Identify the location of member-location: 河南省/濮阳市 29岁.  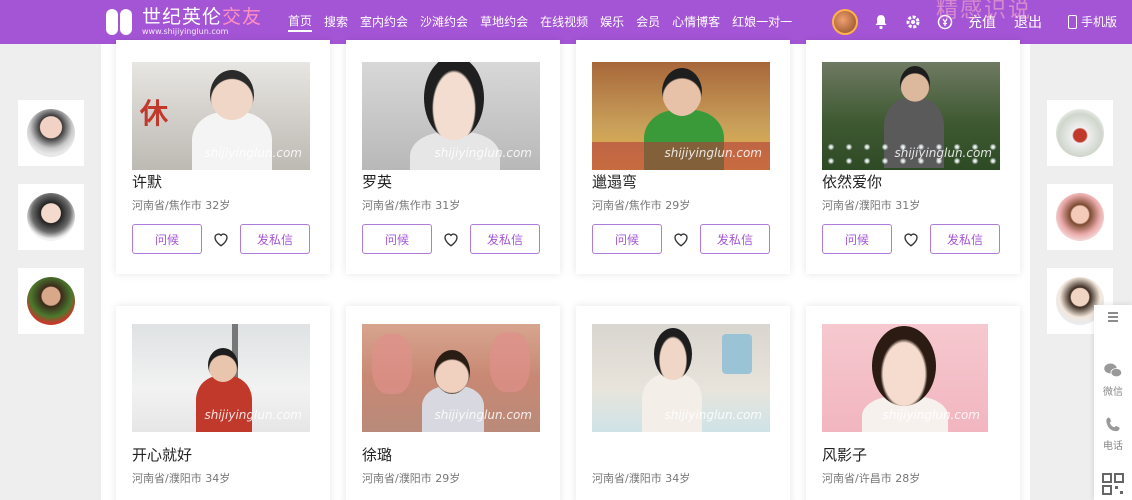
(411, 478).